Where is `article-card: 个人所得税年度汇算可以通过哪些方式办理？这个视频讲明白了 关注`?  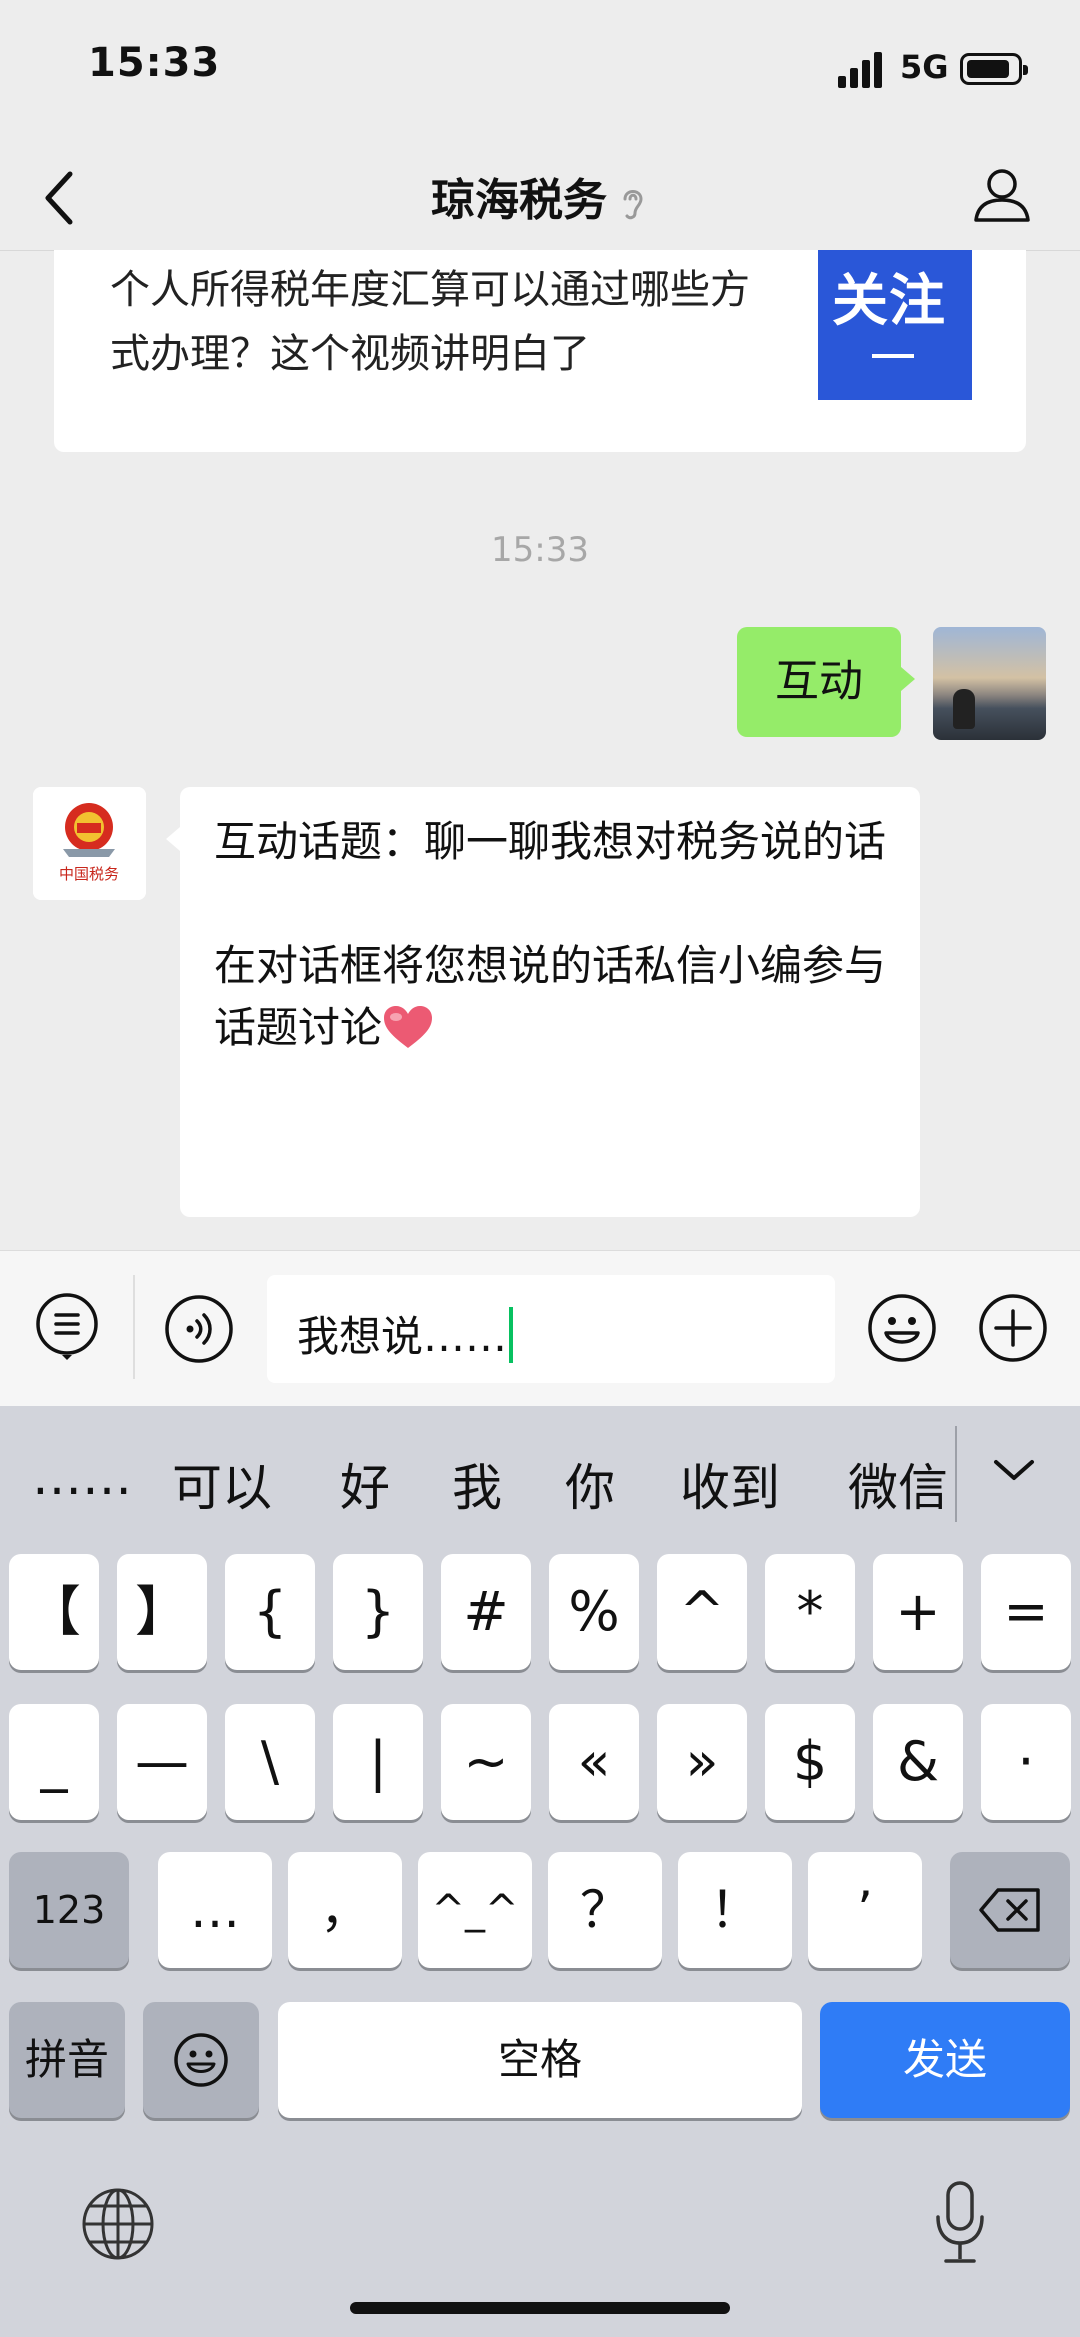
article-card: 个人所得税年度汇算可以通过哪些方式办理？这个视频讲明白了 关注 is located at coordinates (540, 351).